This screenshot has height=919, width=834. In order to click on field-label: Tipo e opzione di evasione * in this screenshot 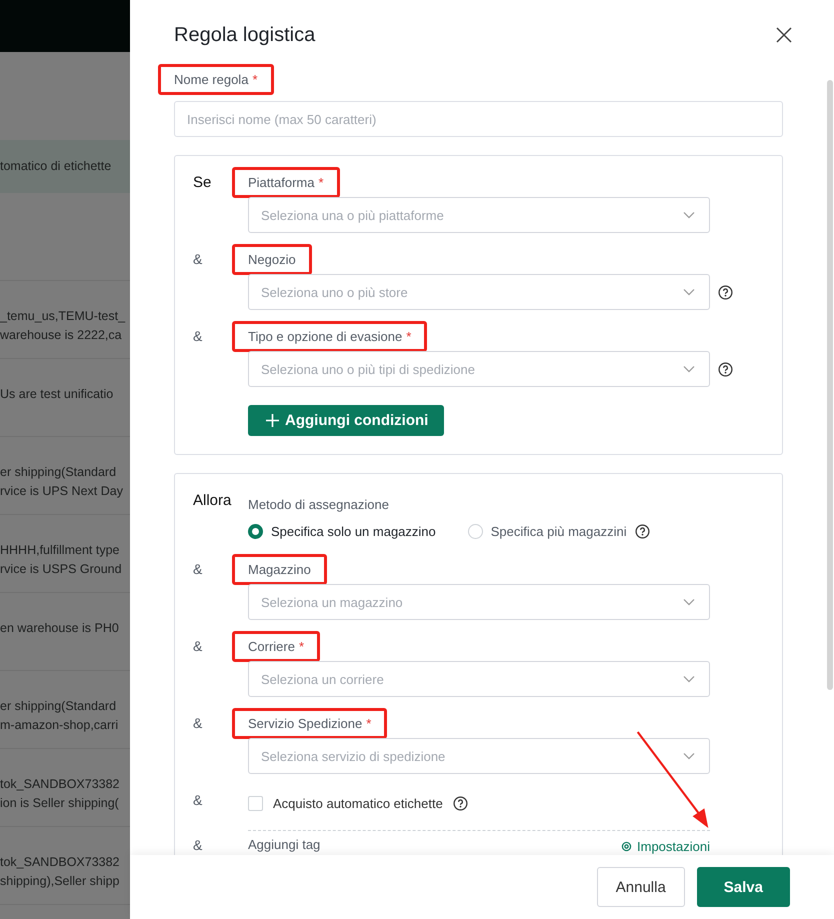, I will do `click(330, 336)`.